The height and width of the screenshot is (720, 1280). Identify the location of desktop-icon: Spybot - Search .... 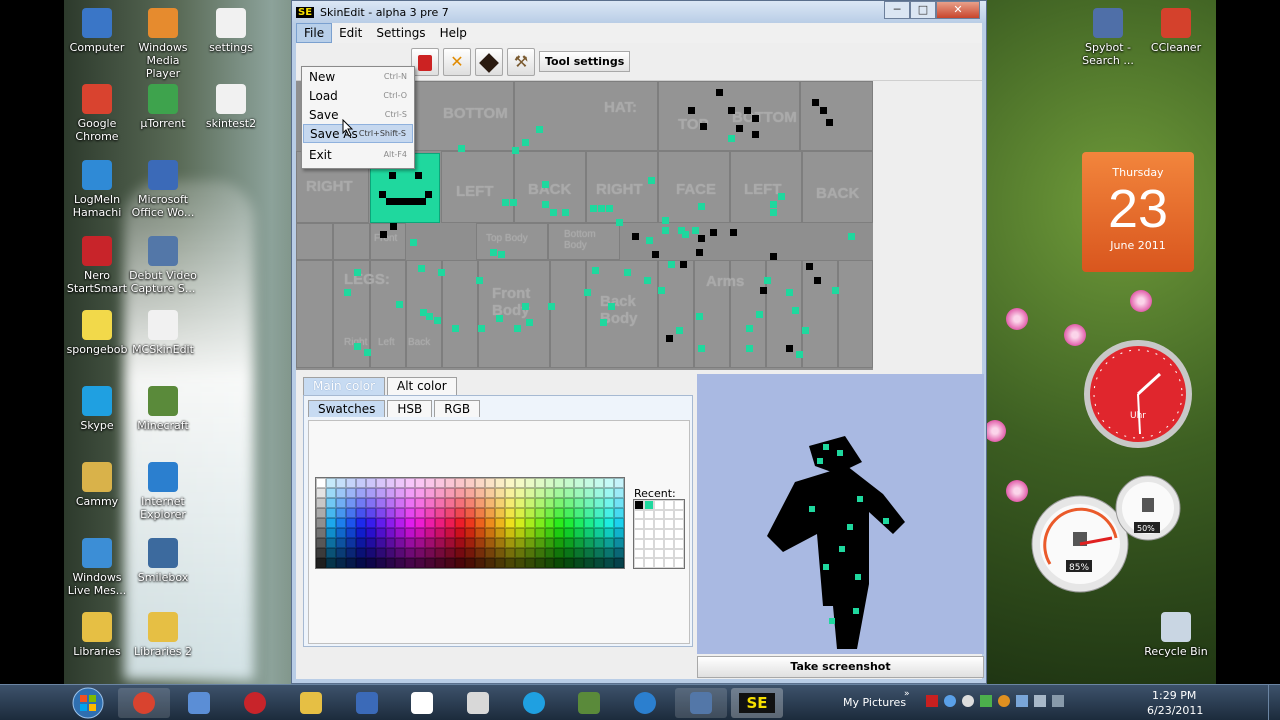
(1108, 37).